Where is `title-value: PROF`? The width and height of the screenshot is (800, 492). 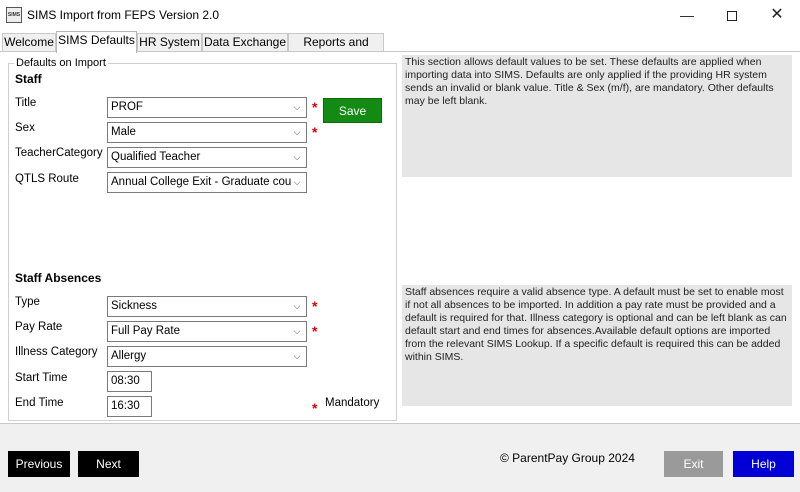 title-value: PROF is located at coordinates (127, 107).